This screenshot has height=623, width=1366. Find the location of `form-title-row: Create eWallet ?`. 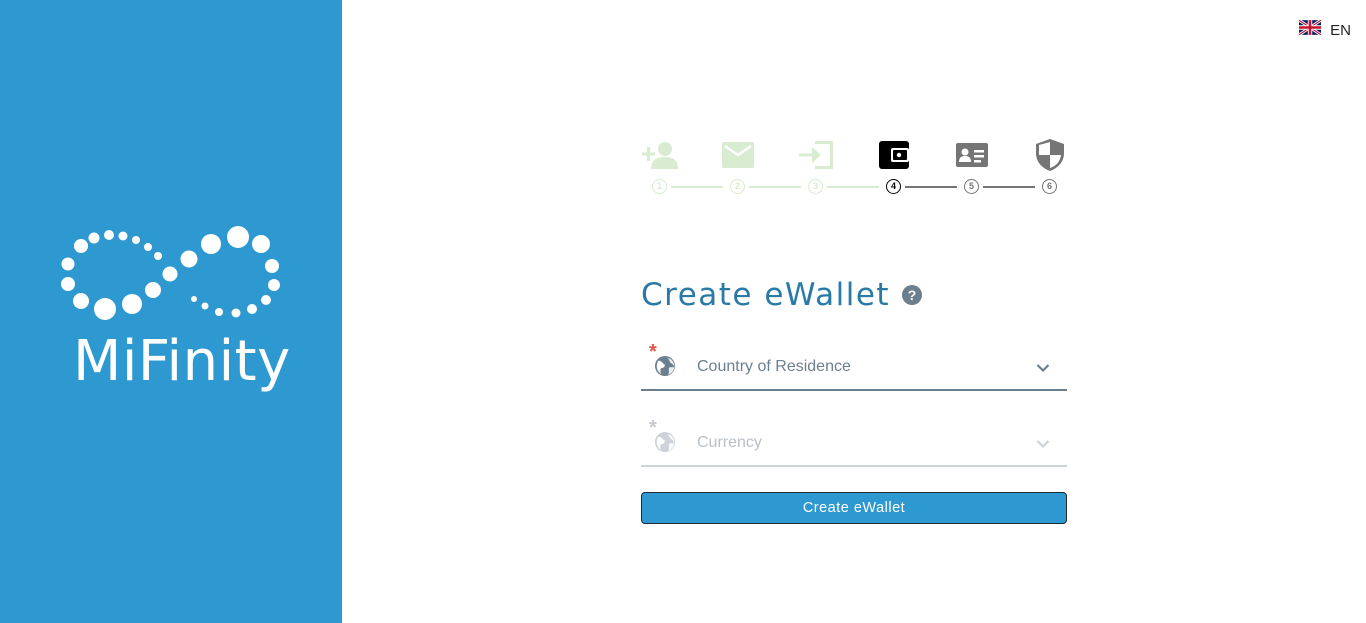

form-title-row: Create eWallet ? is located at coordinates (782, 295).